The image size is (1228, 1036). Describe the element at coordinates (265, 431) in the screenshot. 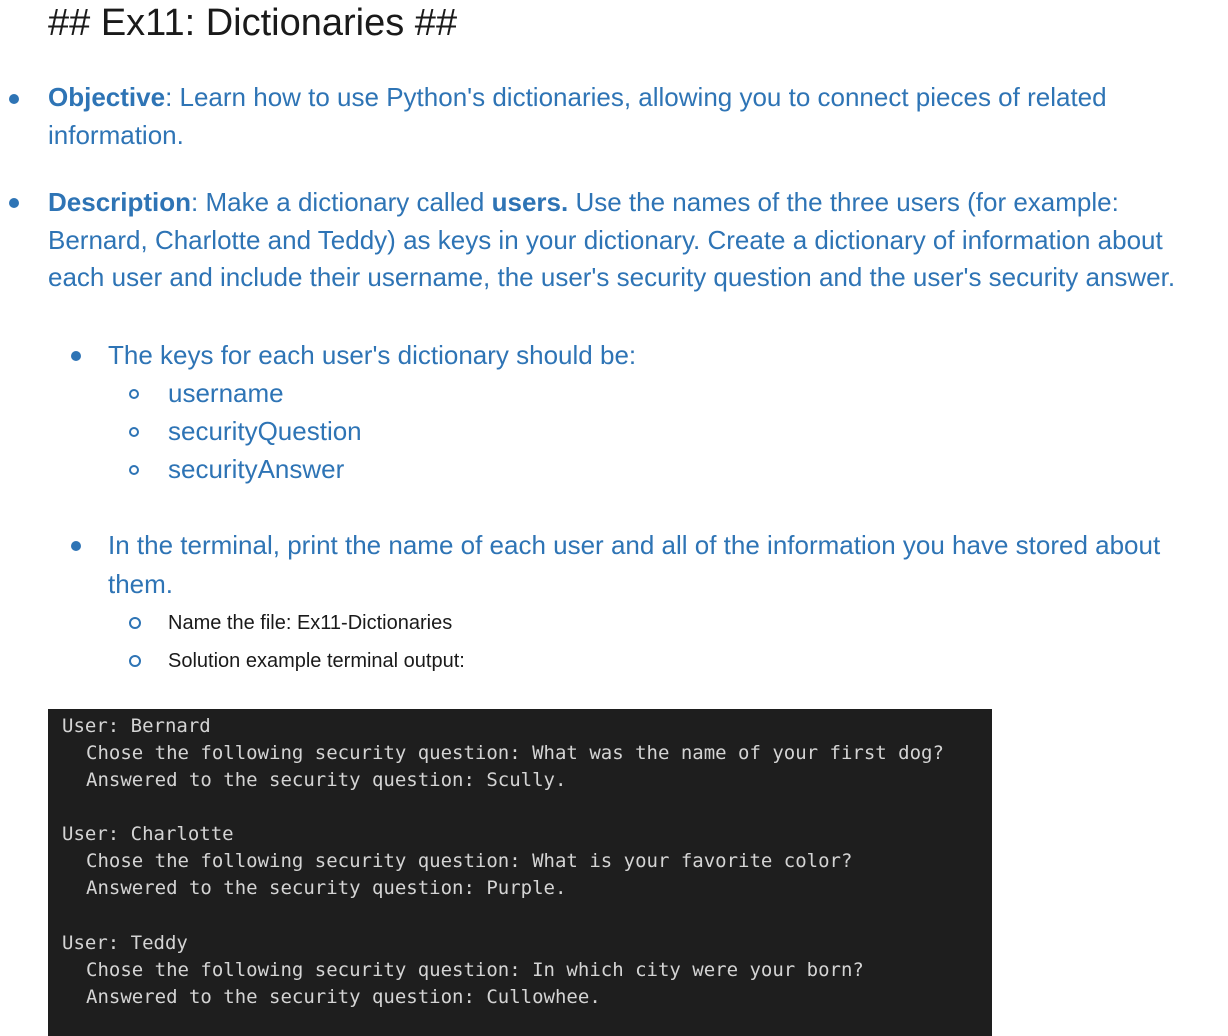

I see `key-item-security-question: securityQuestion` at that location.